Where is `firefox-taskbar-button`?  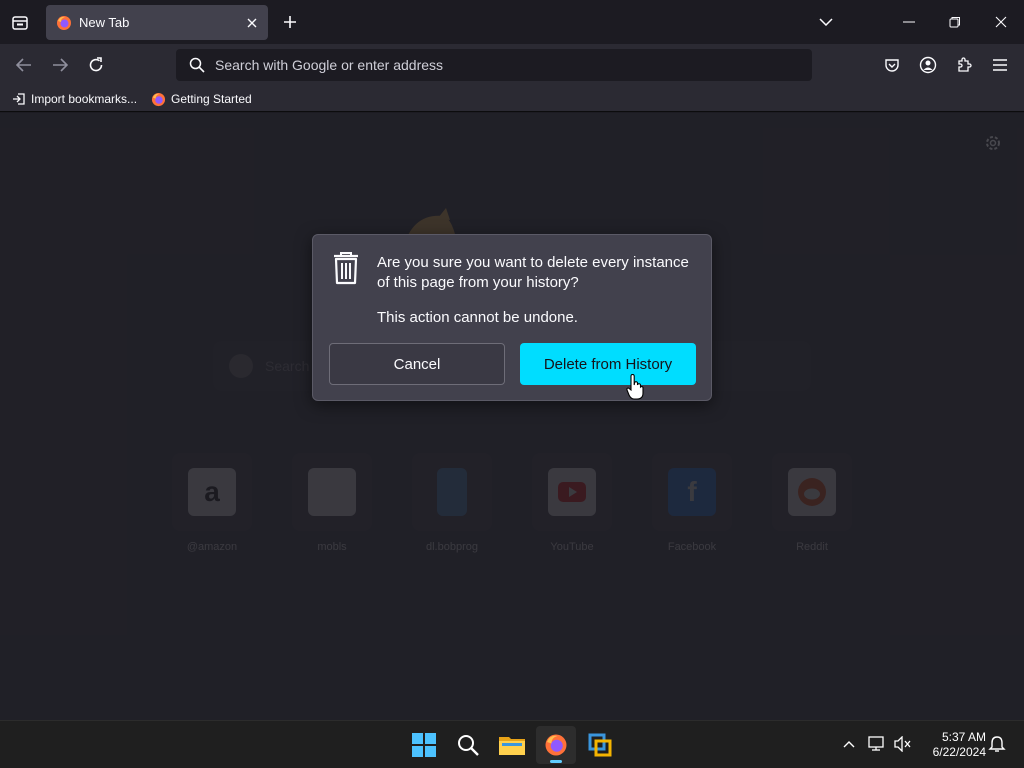 firefox-taskbar-button is located at coordinates (556, 745).